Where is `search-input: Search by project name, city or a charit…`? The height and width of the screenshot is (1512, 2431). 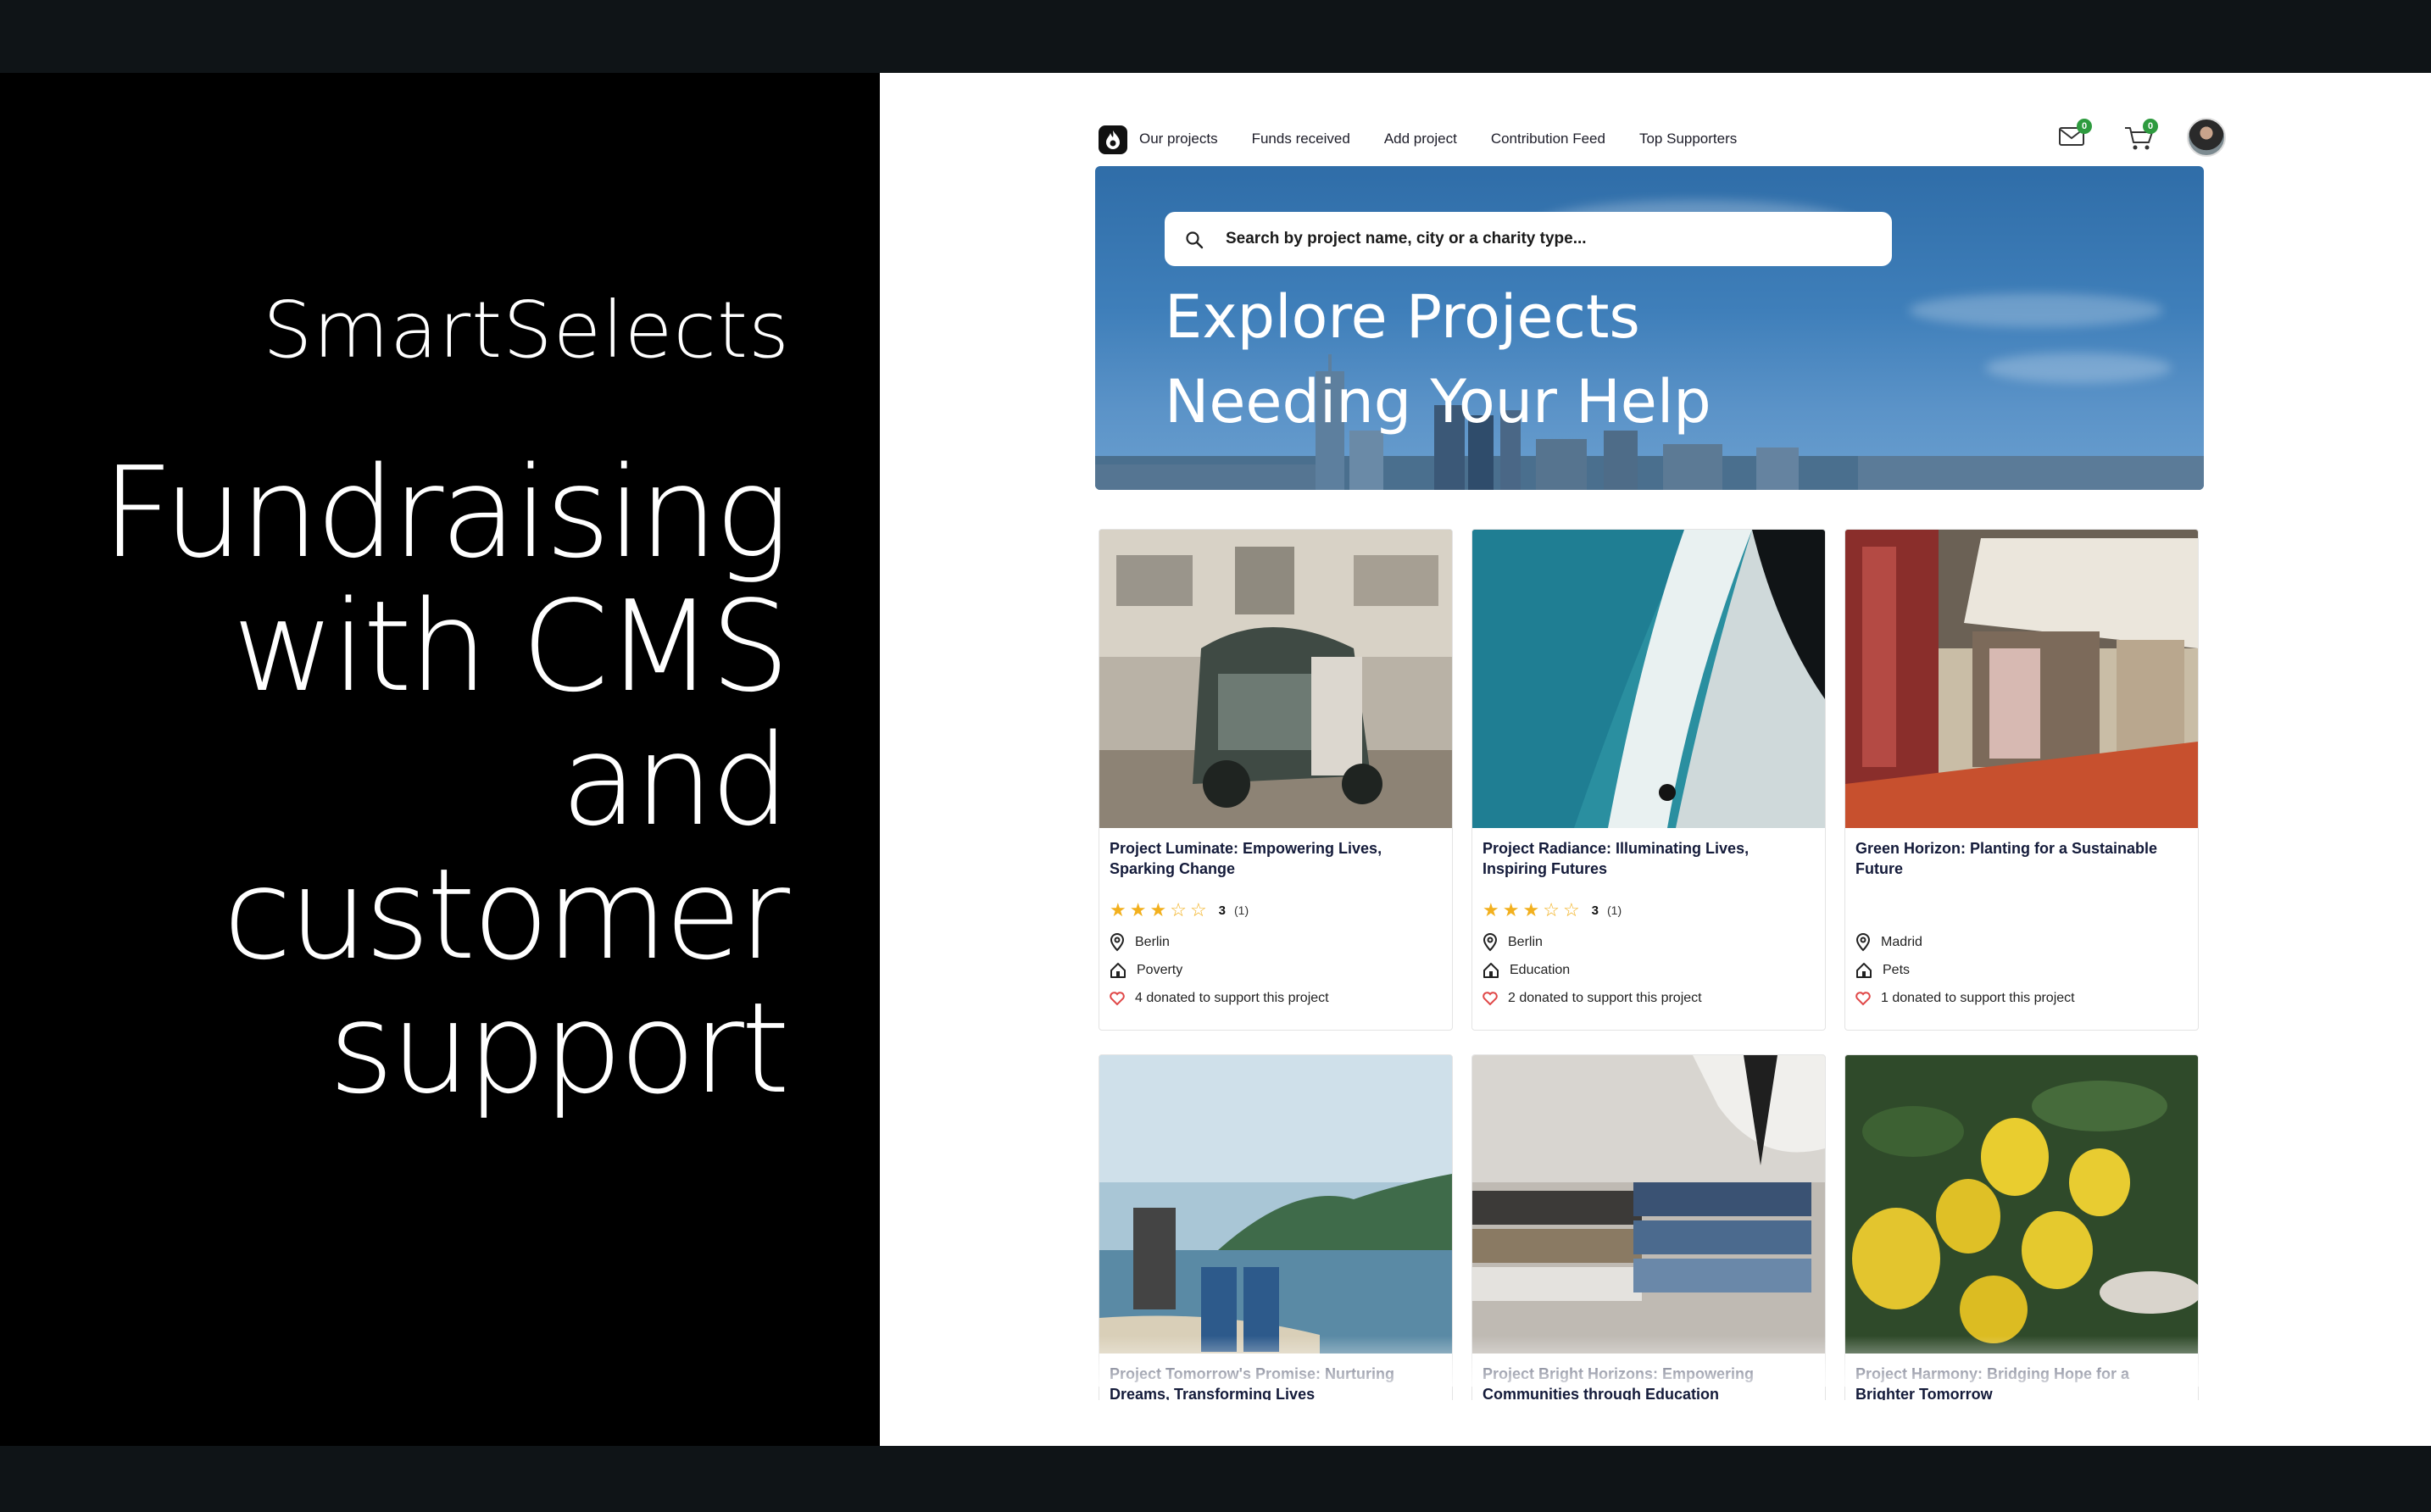 search-input: Search by project name, city or a charit… is located at coordinates (1528, 239).